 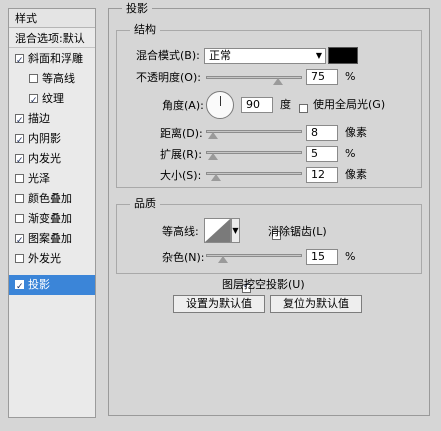 What do you see at coordinates (180, 231) in the screenshot?
I see `contour-label: 等高线:` at bounding box center [180, 231].